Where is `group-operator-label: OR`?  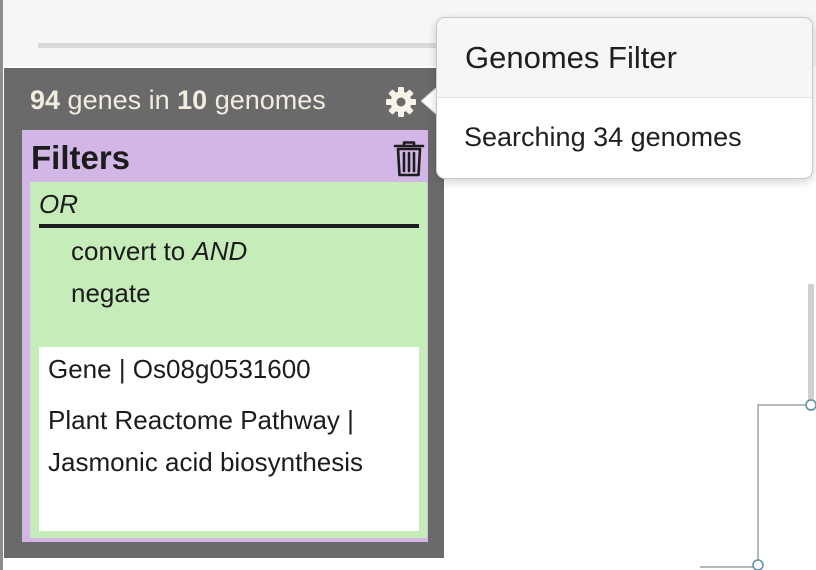
group-operator-label: OR is located at coordinates (58, 204).